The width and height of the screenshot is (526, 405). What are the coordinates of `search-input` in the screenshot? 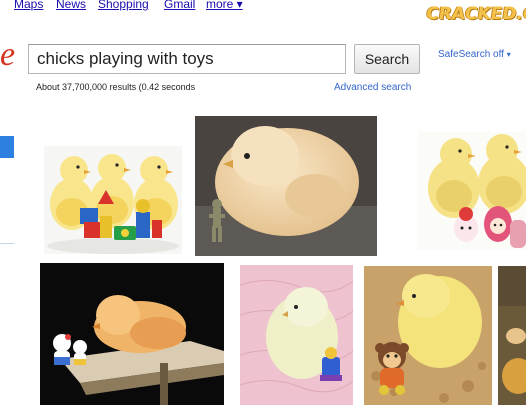 It's located at (187, 59).